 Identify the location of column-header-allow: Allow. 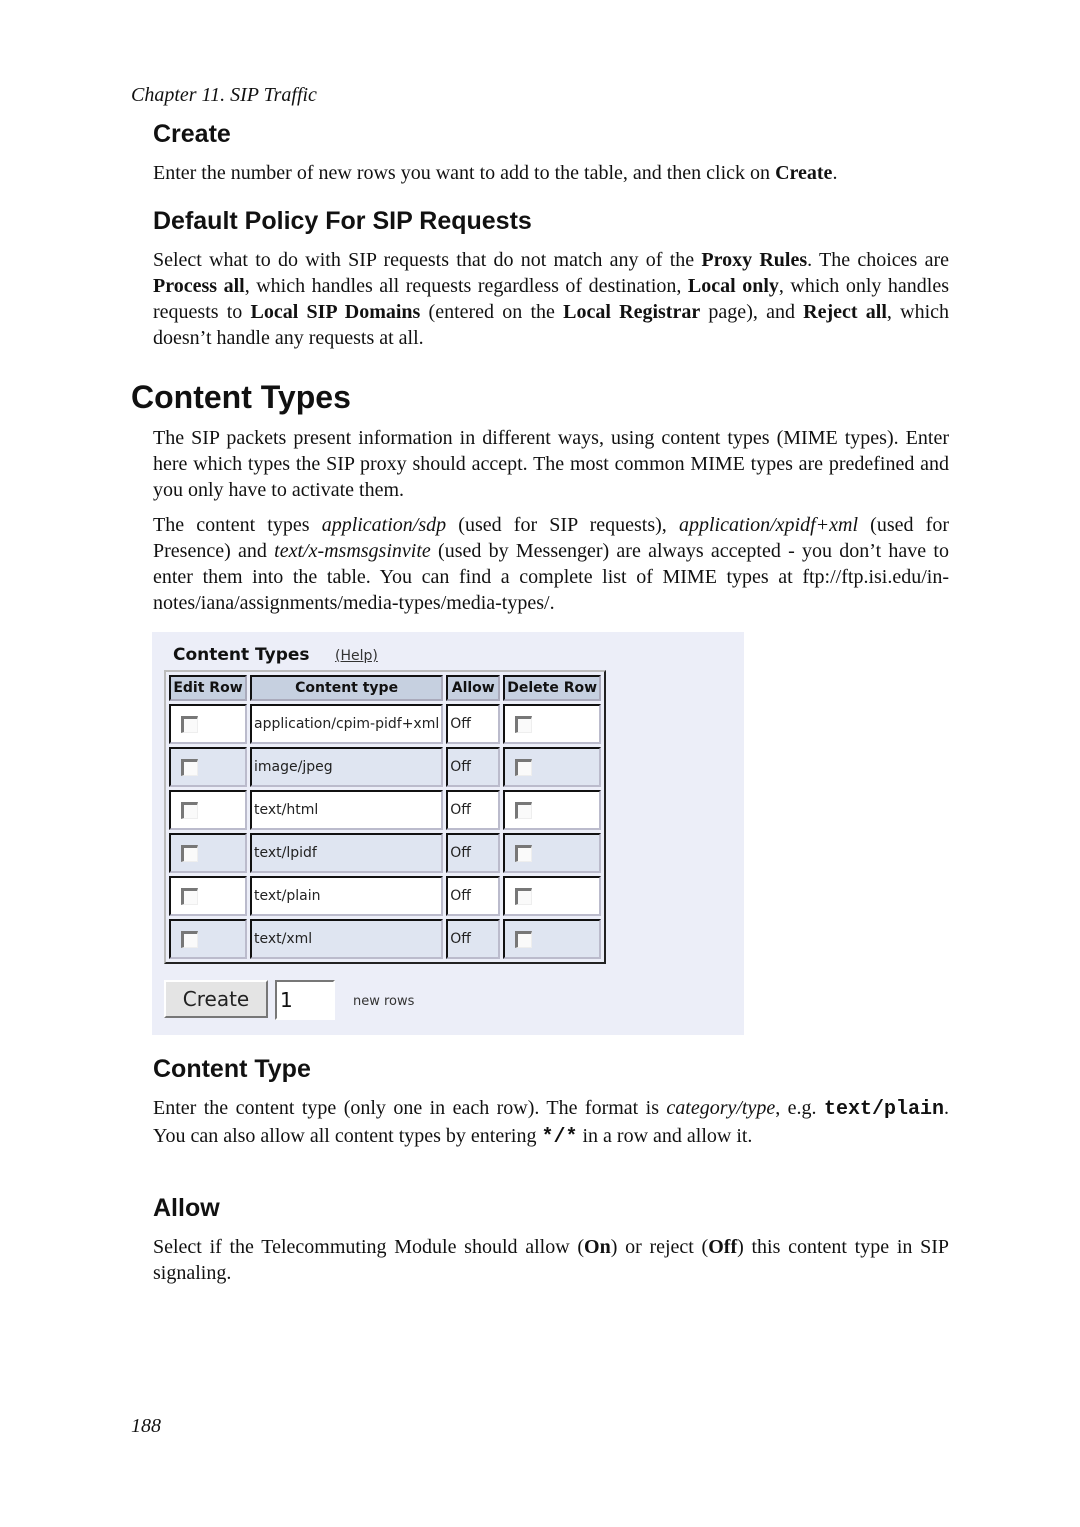
(473, 688).